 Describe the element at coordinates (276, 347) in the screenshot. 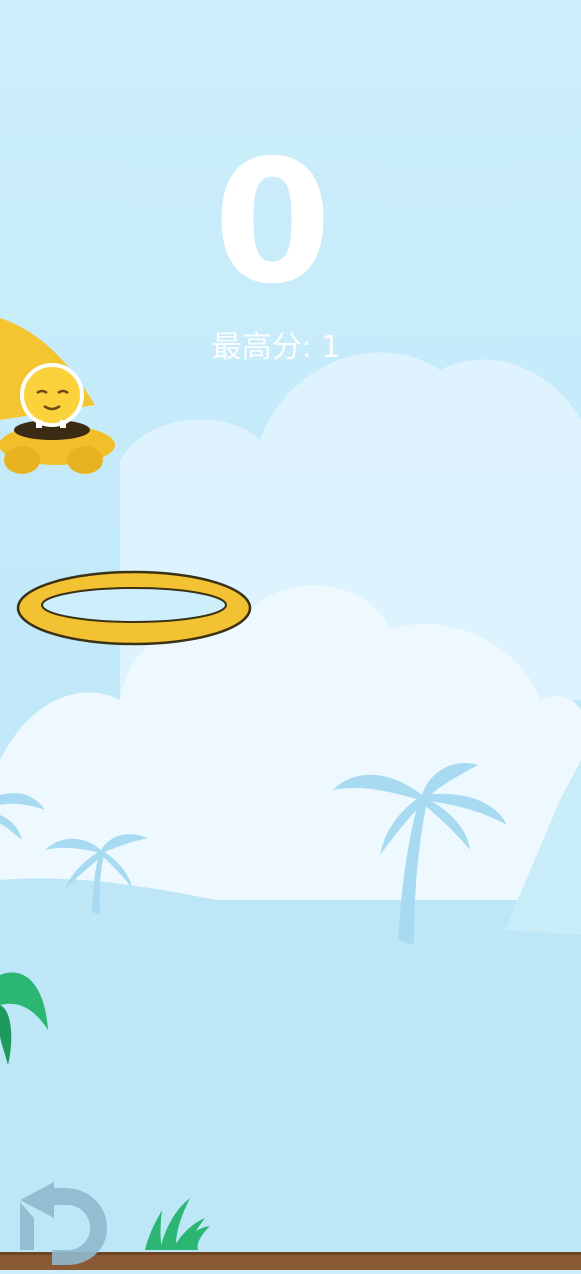

I see `best-score-label: 最高分: 1` at that location.